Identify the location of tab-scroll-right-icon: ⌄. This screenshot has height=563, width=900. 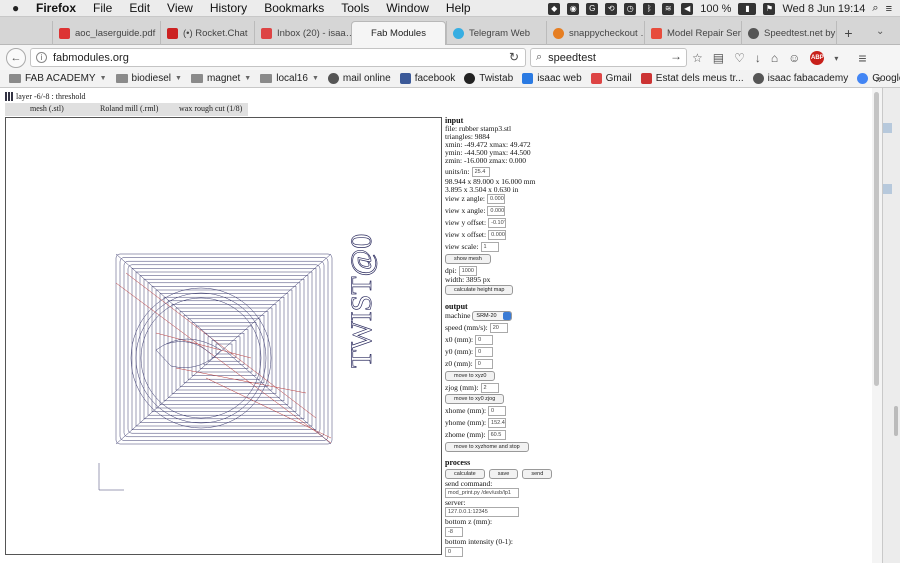
(880, 31).